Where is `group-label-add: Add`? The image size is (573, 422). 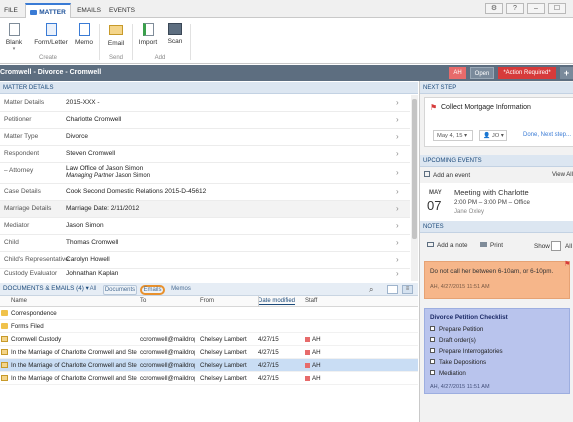
group-label-add: Add is located at coordinates (160, 58).